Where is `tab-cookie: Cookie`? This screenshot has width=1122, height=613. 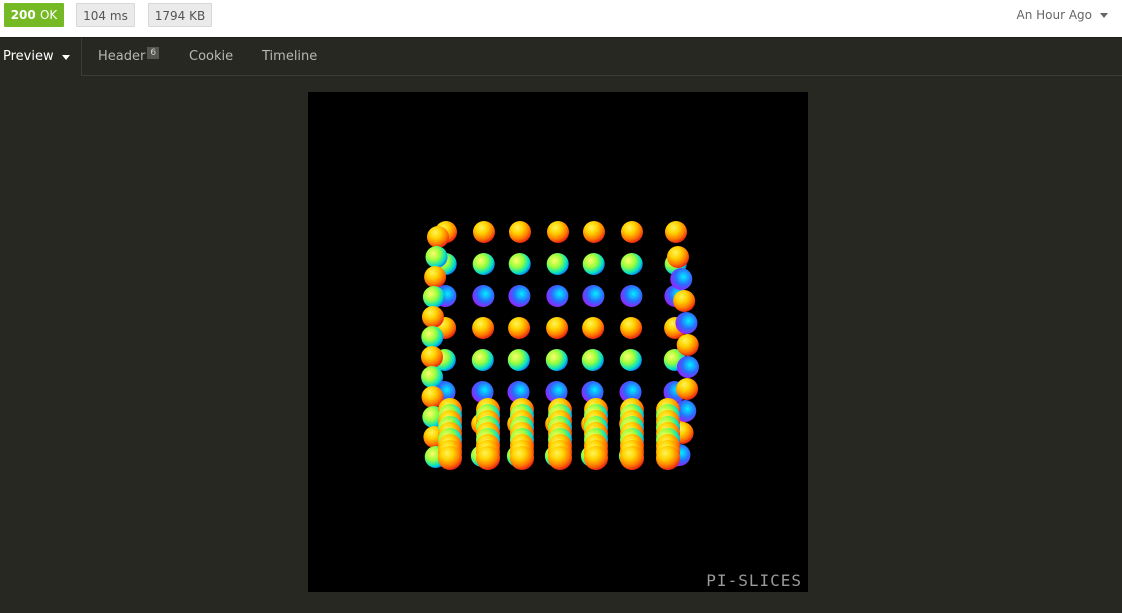
tab-cookie: Cookie is located at coordinates (211, 57).